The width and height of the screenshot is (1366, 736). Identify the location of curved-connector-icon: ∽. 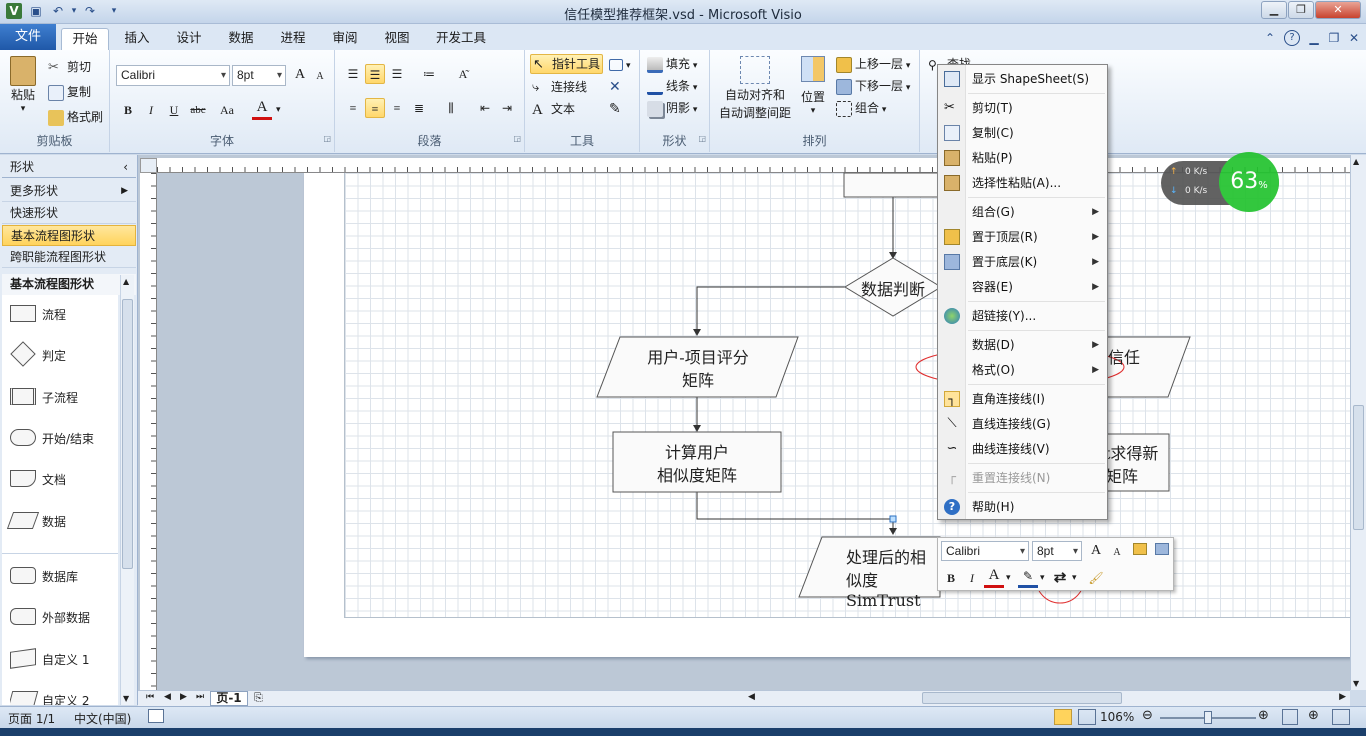
(952, 448).